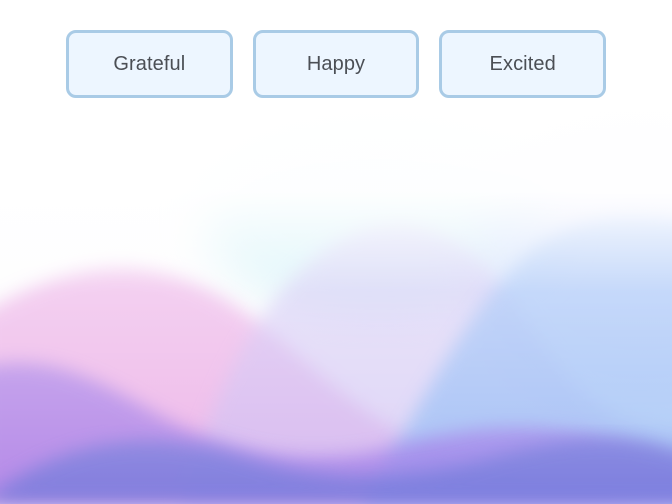  I want to click on mood-option-excited: Excited, so click(523, 64).